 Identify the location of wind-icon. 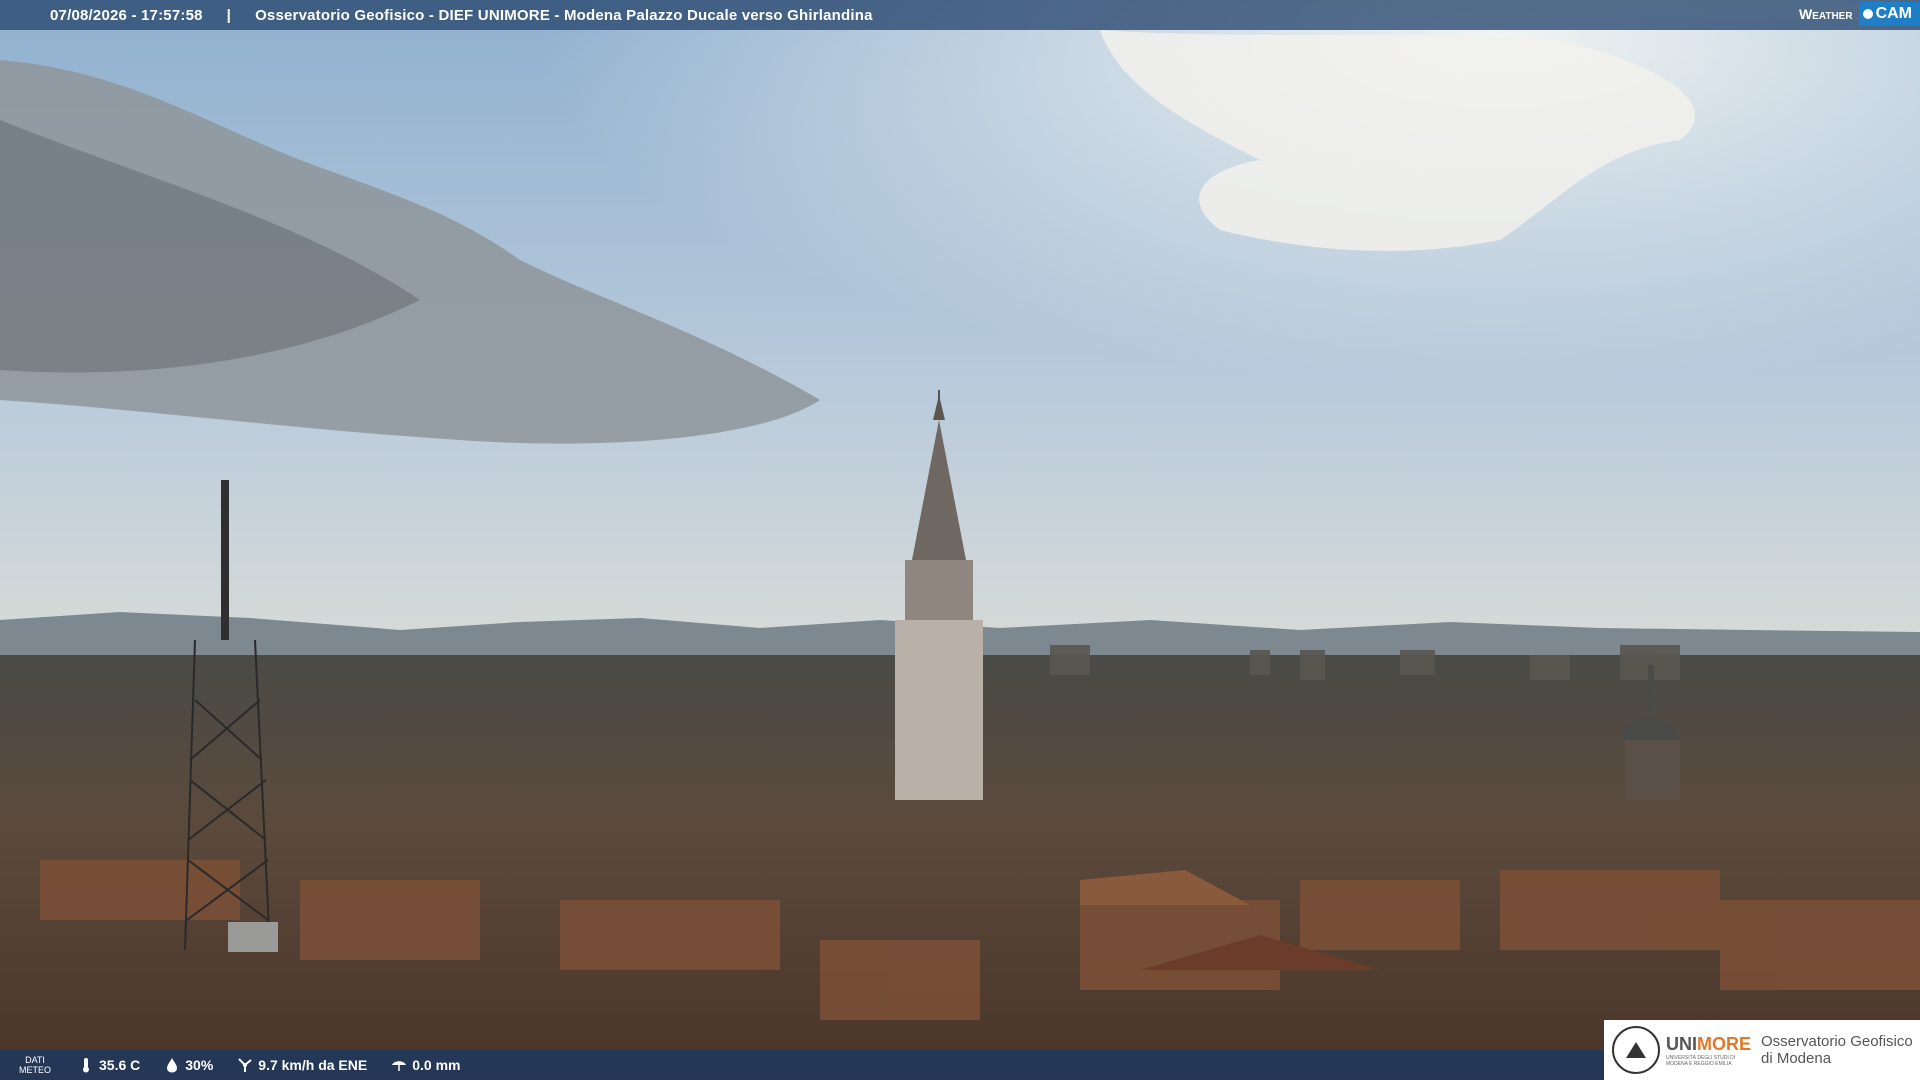
(245, 1065).